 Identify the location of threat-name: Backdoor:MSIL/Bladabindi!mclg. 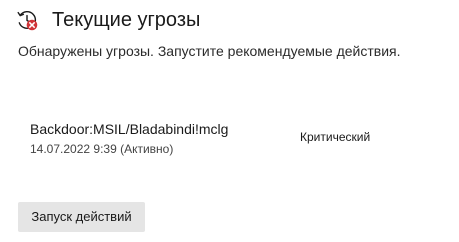
(129, 129).